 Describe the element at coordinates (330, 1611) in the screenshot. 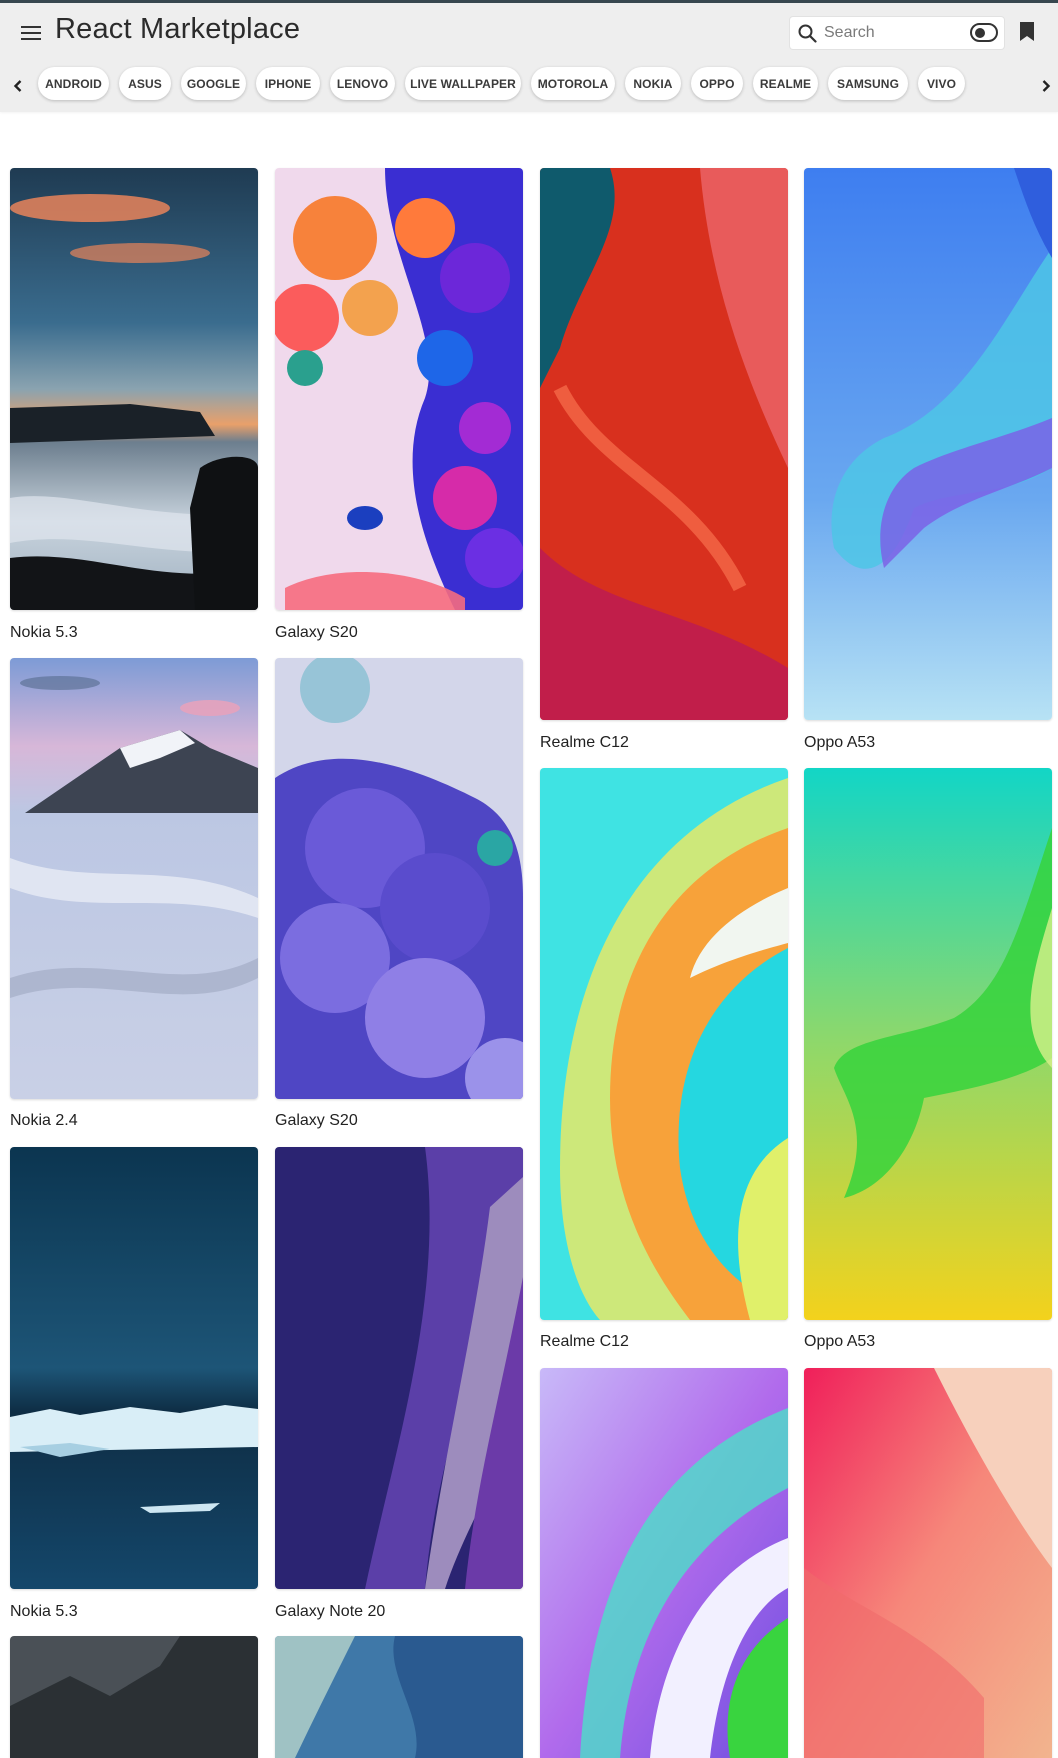

I see `wallpaper-label: Galaxy Note 20` at that location.